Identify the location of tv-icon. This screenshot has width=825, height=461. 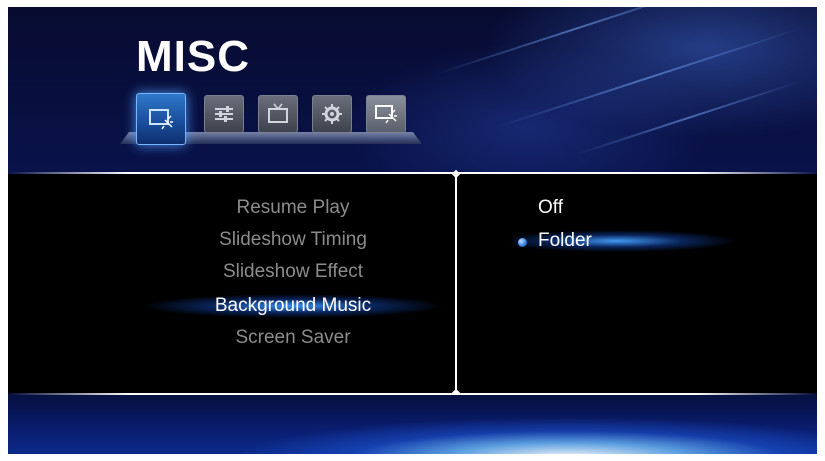
(278, 114).